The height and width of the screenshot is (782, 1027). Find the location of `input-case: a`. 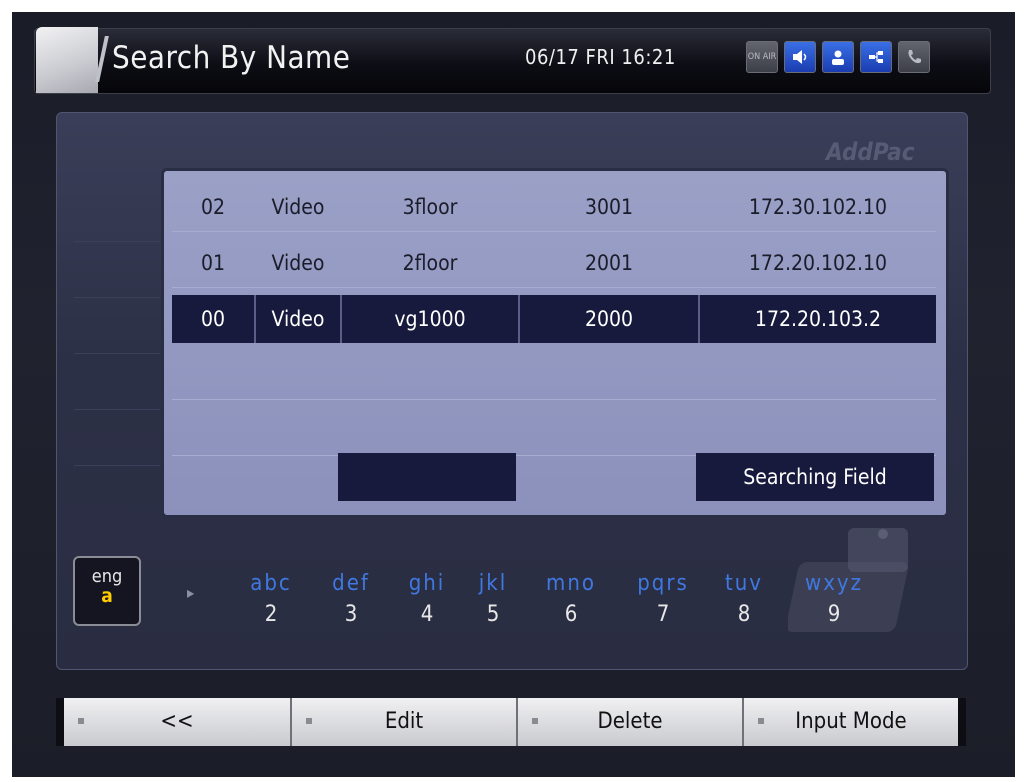

input-case: a is located at coordinates (107, 596).